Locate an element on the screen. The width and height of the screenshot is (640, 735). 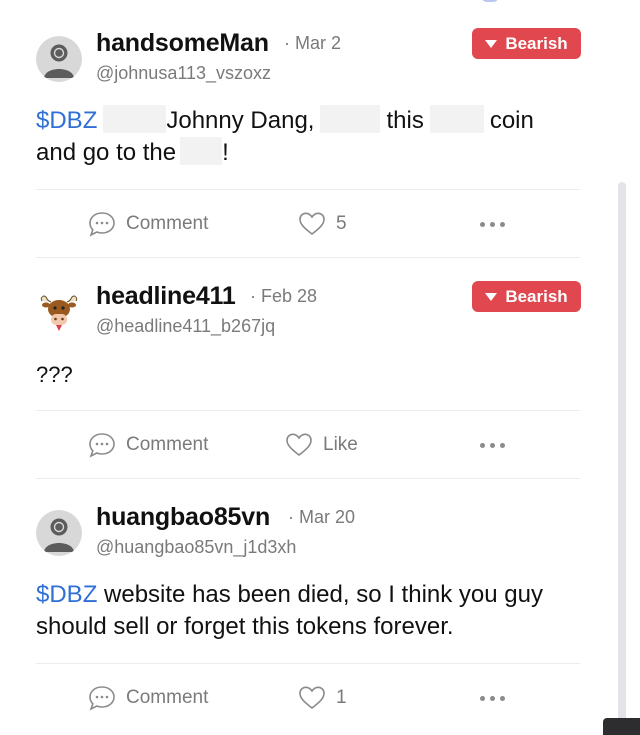
post-body: $DBZ Johnny Dang, this coin and go to the! is located at coordinates (306, 137).